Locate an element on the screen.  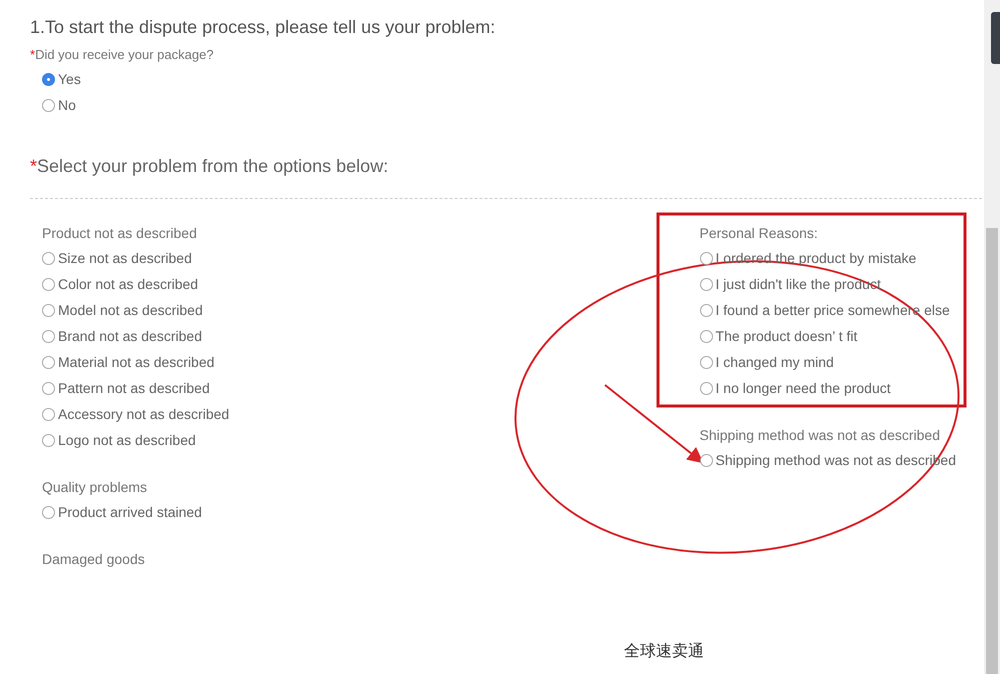
group-heading: Quality problems is located at coordinates (95, 487).